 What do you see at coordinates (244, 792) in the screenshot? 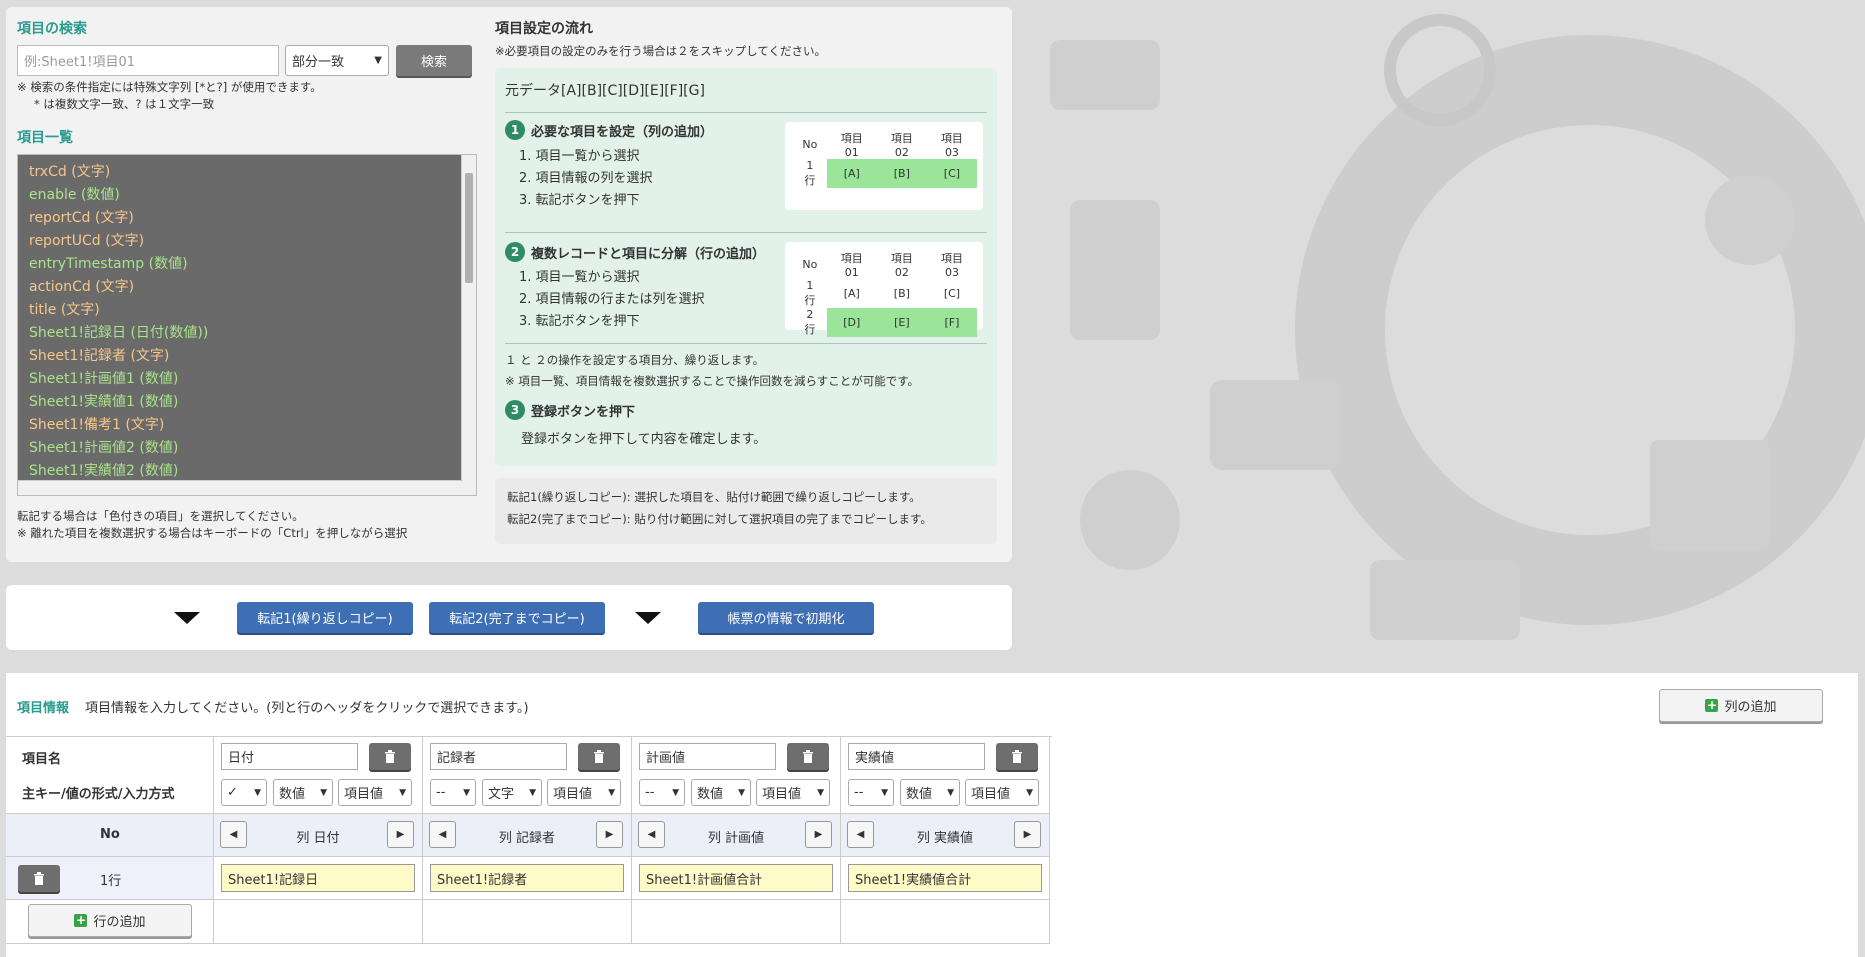
I see `primary-key-select: ✓ ▼` at bounding box center [244, 792].